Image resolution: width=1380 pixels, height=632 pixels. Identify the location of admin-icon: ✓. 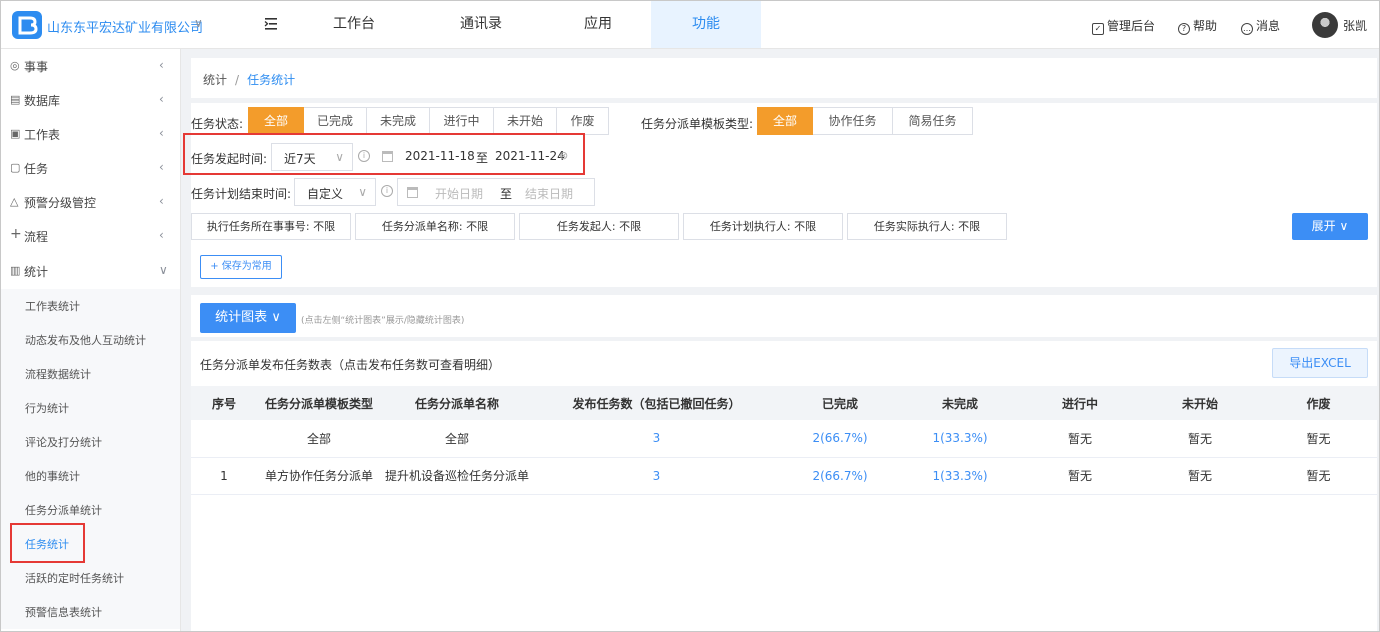
(1098, 29).